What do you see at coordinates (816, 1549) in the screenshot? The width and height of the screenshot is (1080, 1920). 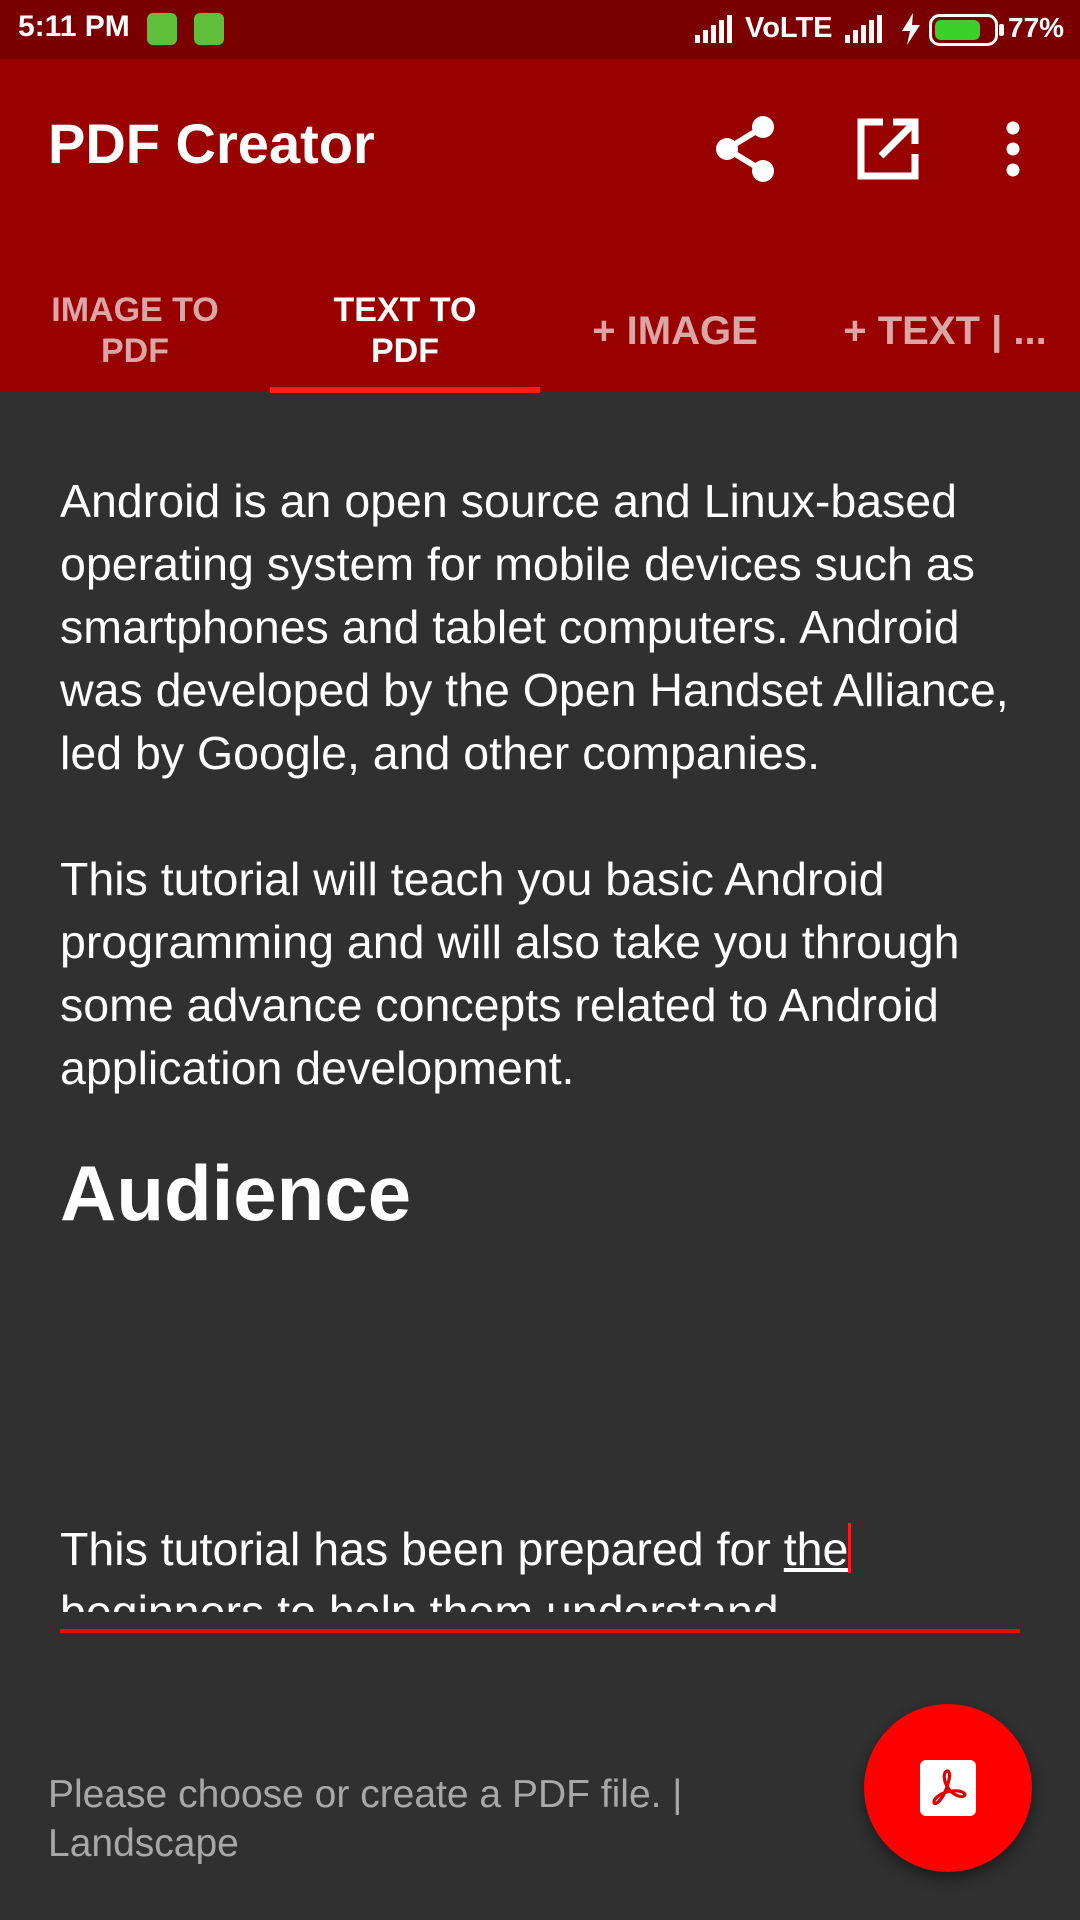 I see `editor-underlined-word: the` at bounding box center [816, 1549].